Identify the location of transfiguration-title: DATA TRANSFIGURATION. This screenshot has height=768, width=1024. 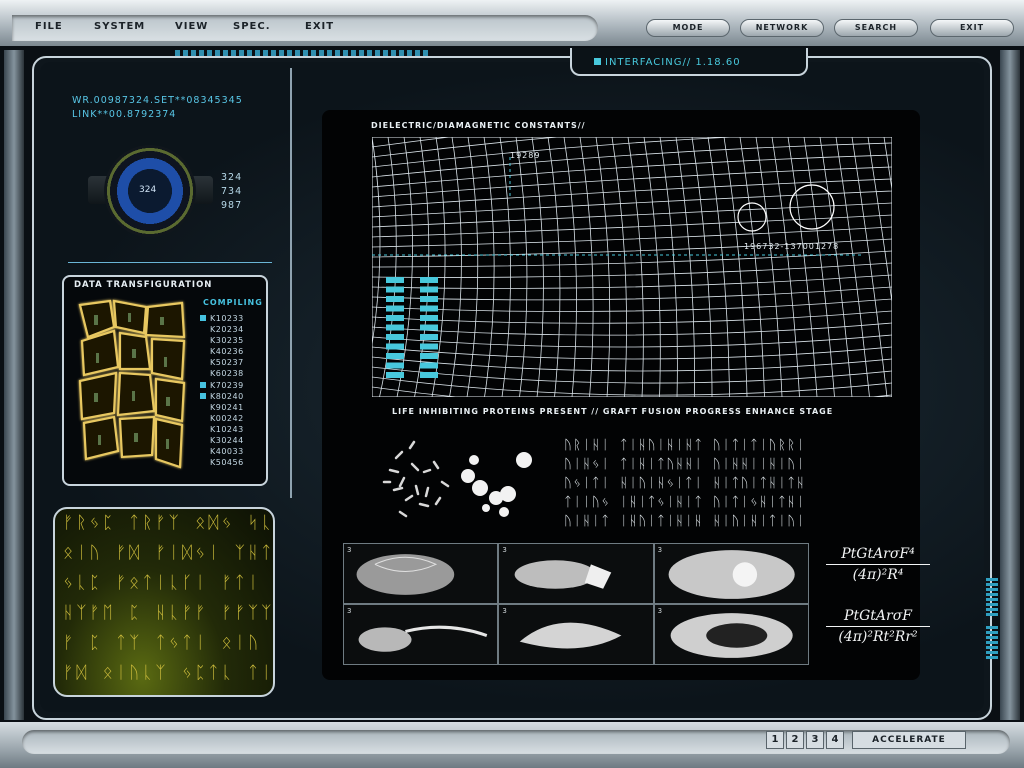
(143, 285).